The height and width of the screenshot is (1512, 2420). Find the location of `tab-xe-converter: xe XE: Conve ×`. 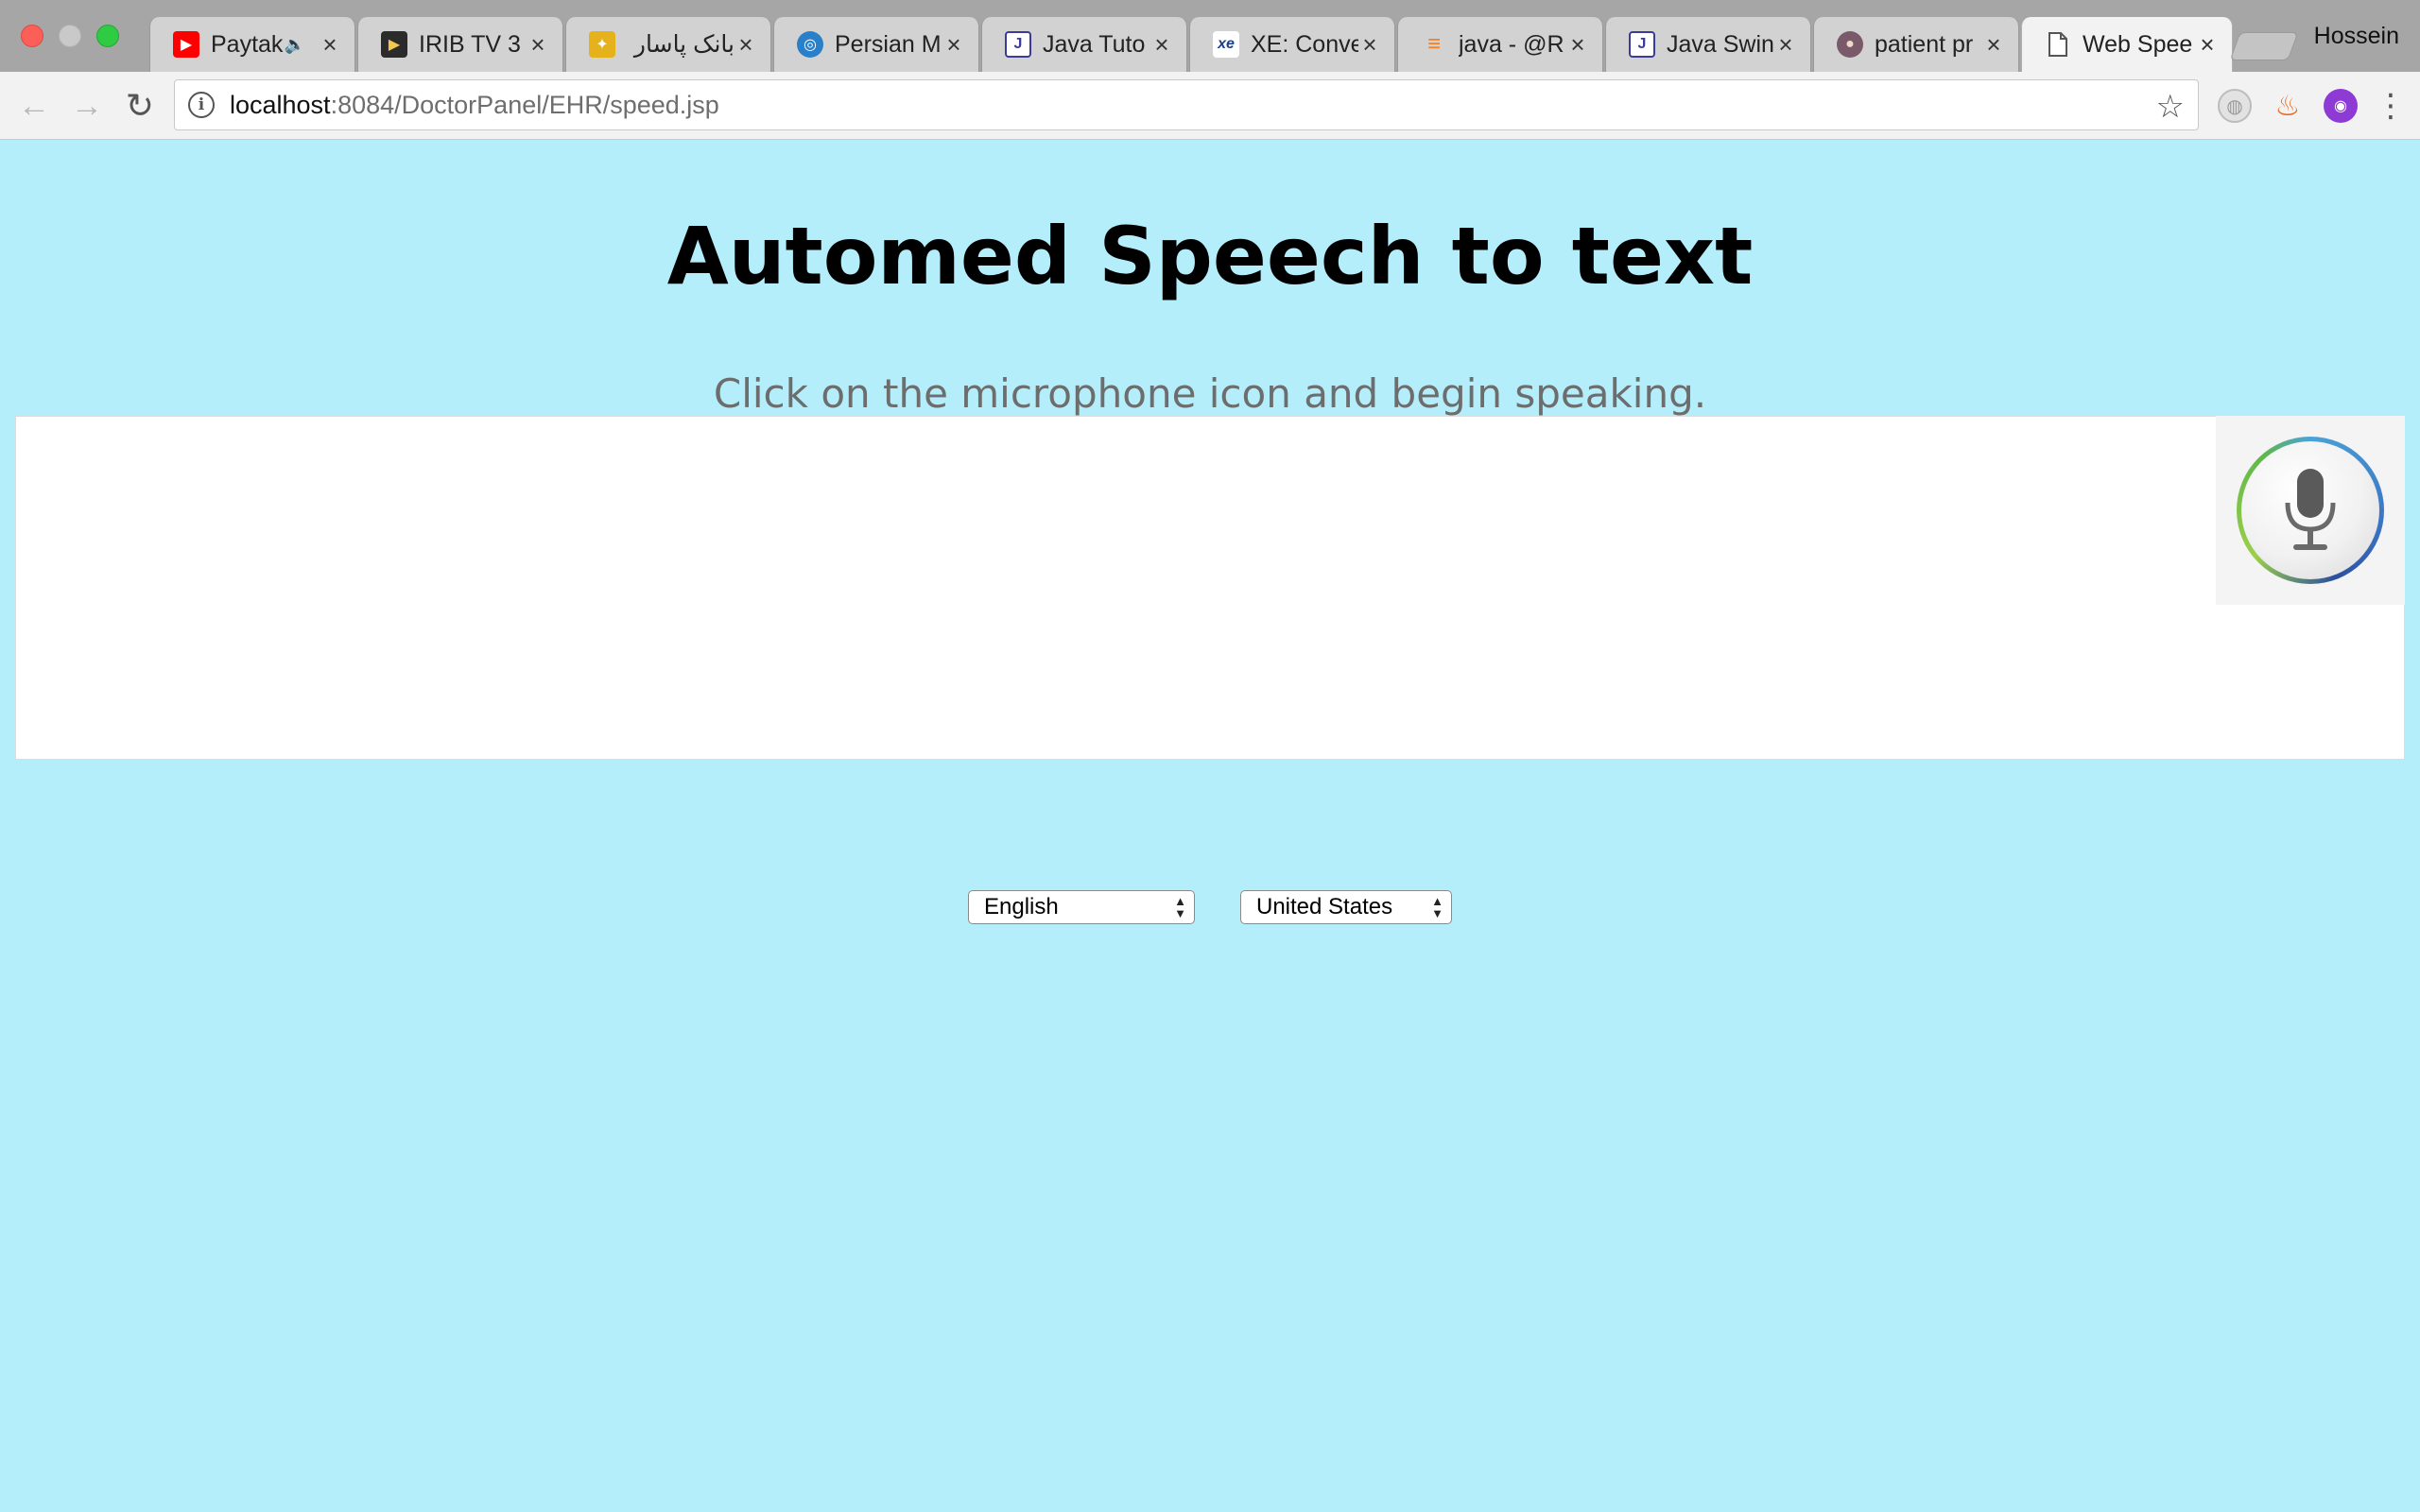

tab-xe-converter: xe XE: Conve × is located at coordinates (1292, 44).